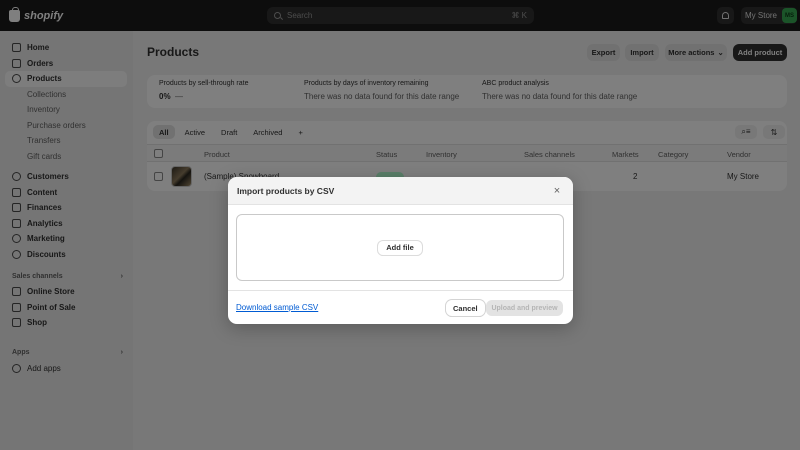 This screenshot has height=450, width=800. What do you see at coordinates (277, 307) in the screenshot?
I see `download-sample-csv-link: Download sample CSV` at bounding box center [277, 307].